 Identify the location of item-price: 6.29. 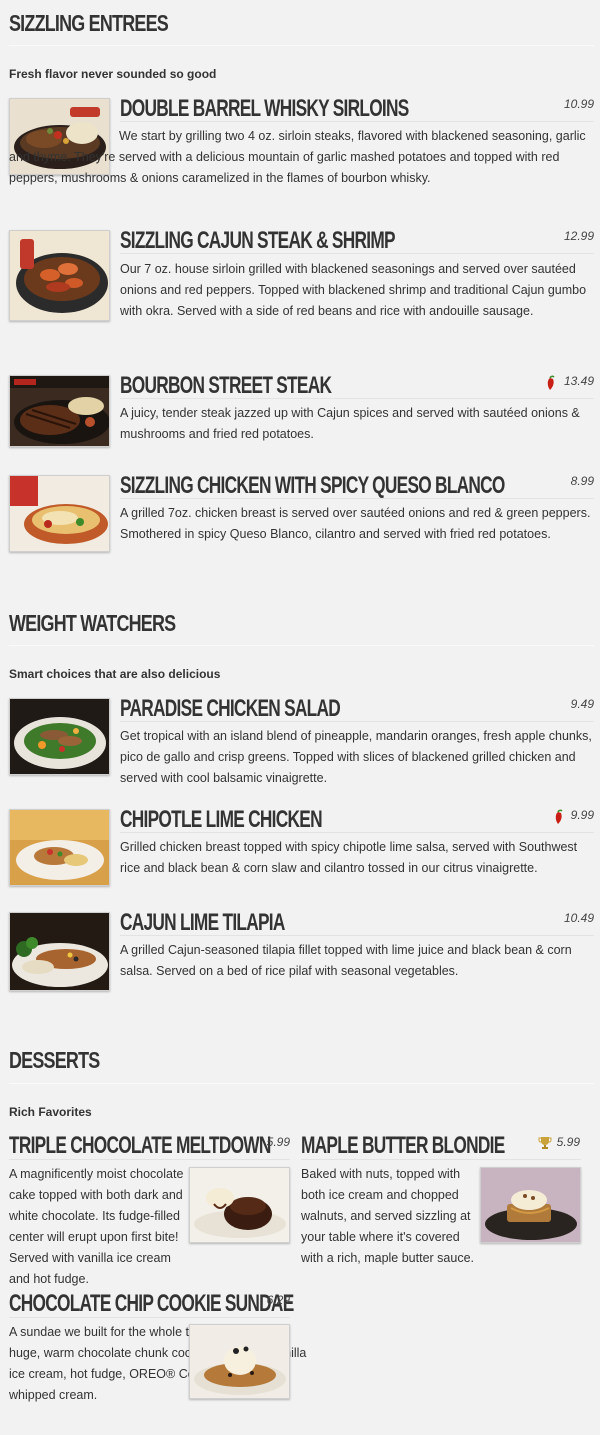
(278, 1300).